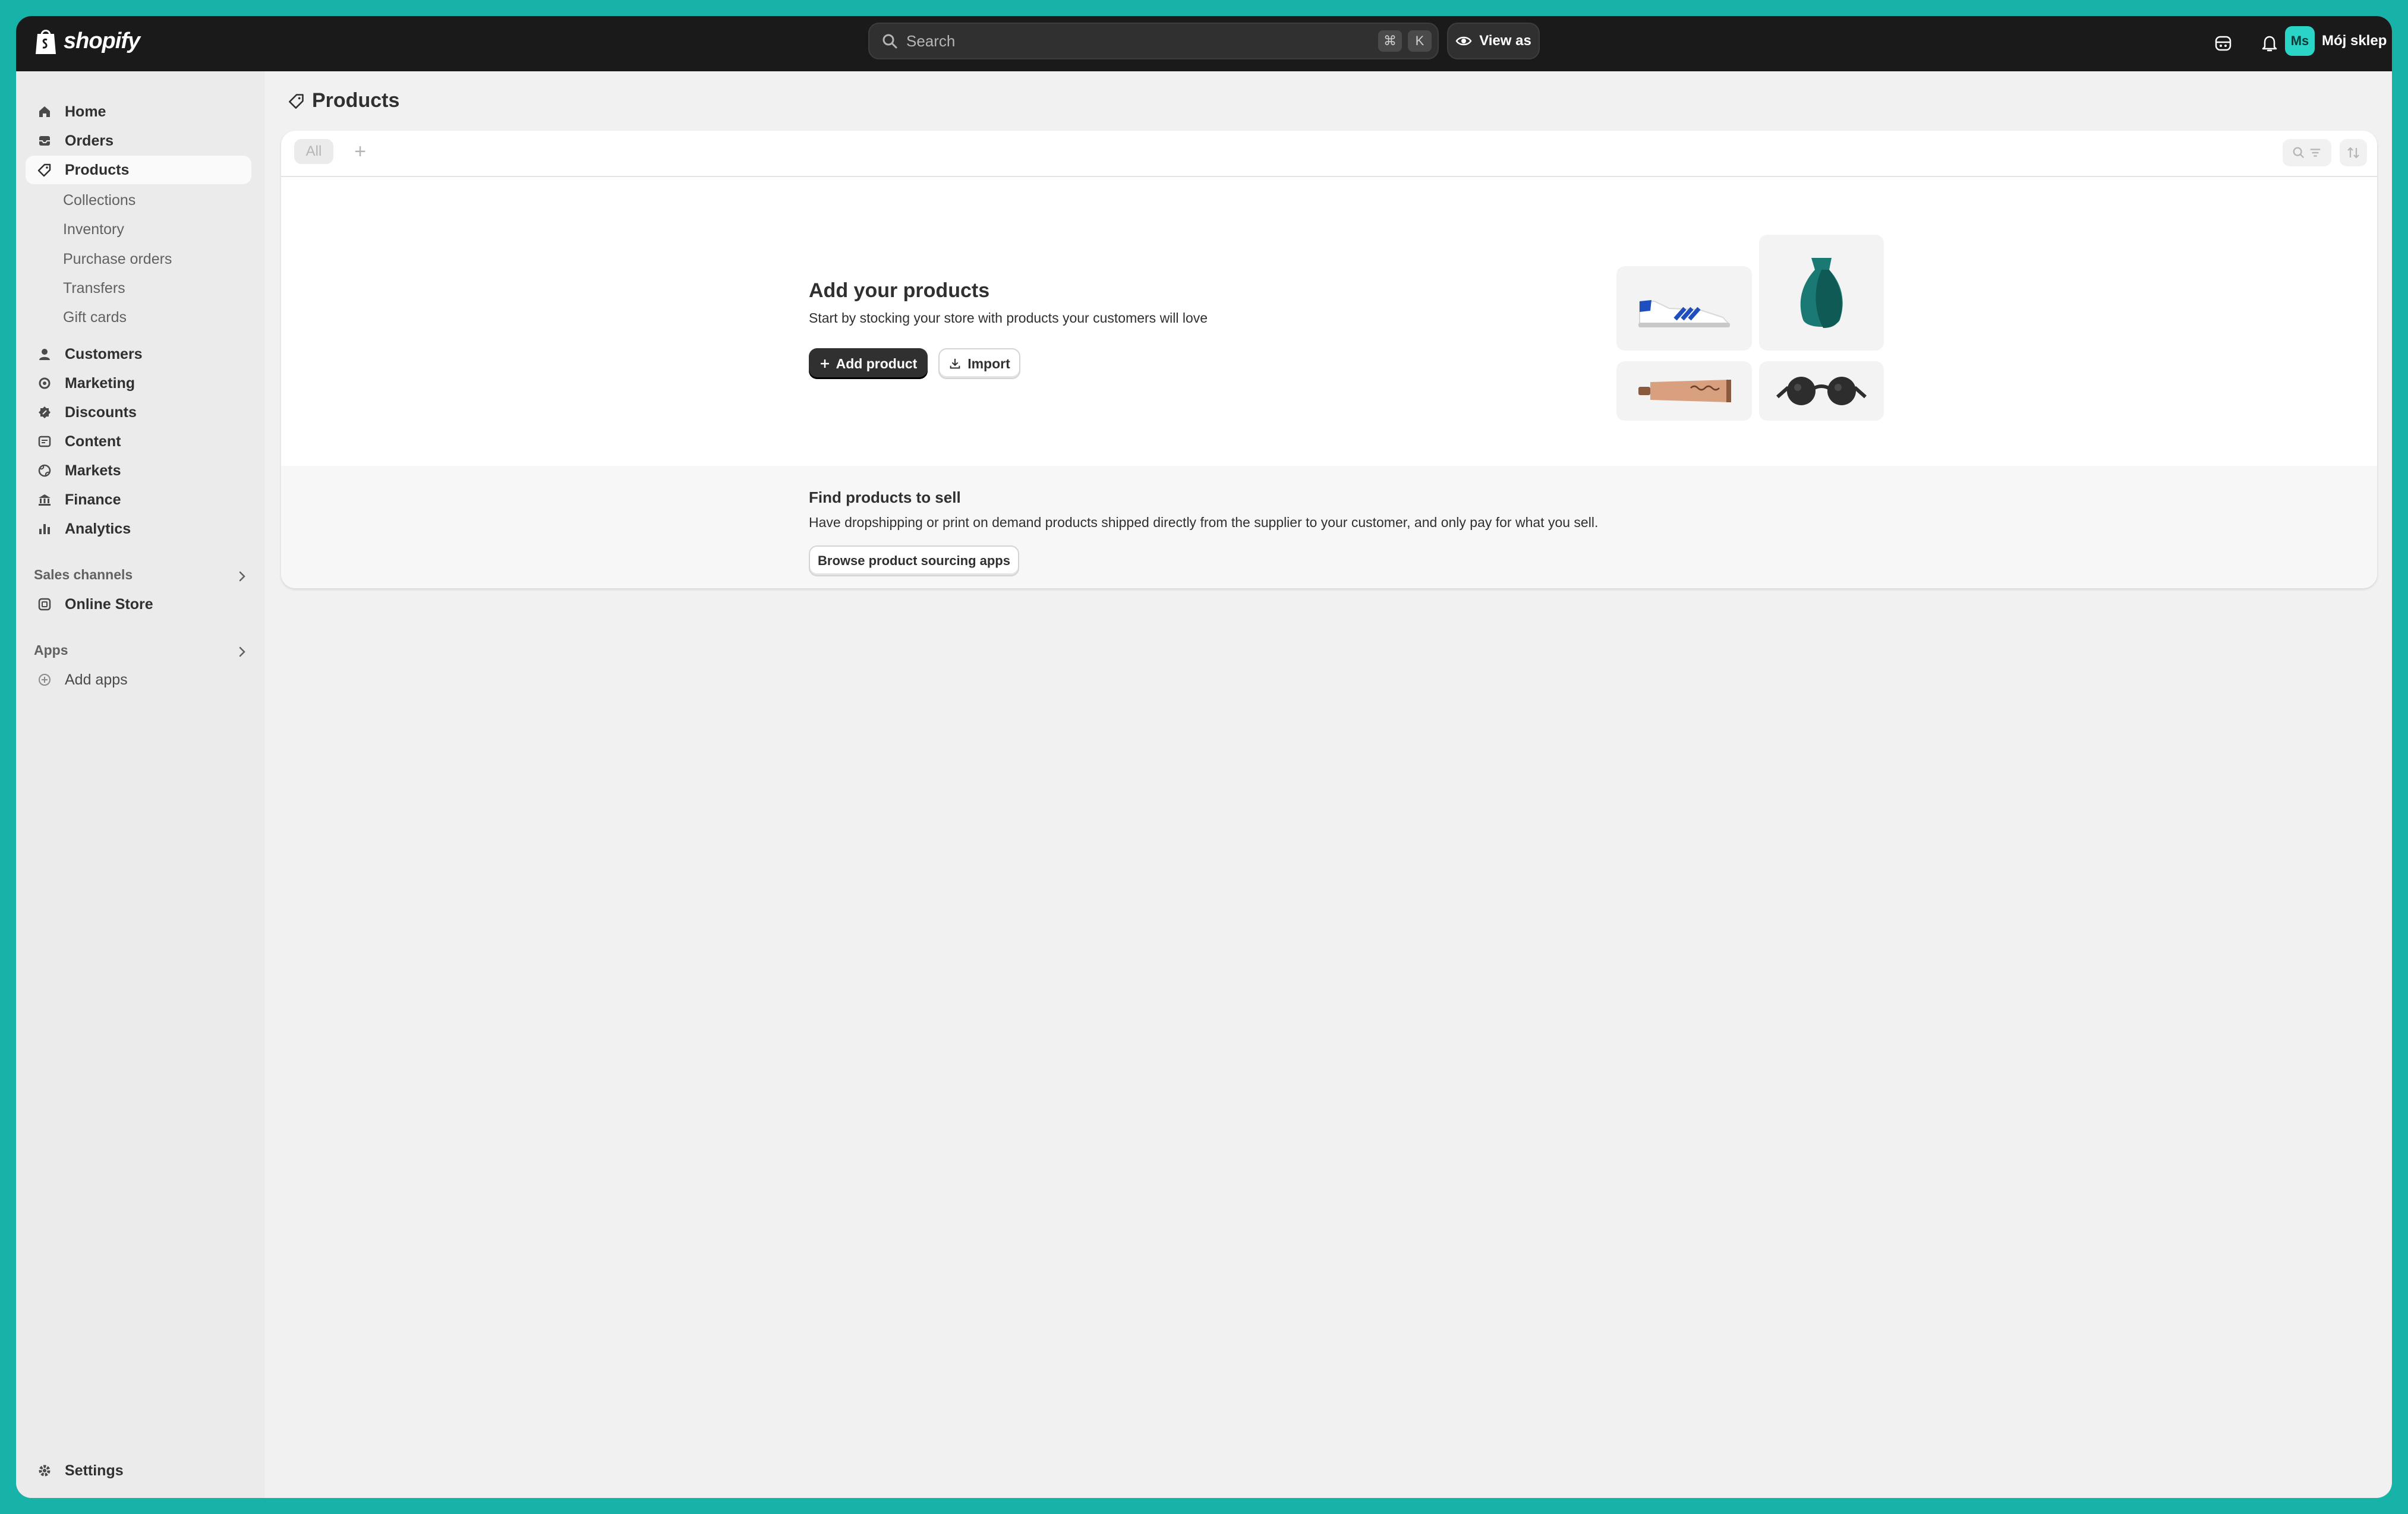 This screenshot has height=1514, width=2408. I want to click on sunglasses-image, so click(1821, 391).